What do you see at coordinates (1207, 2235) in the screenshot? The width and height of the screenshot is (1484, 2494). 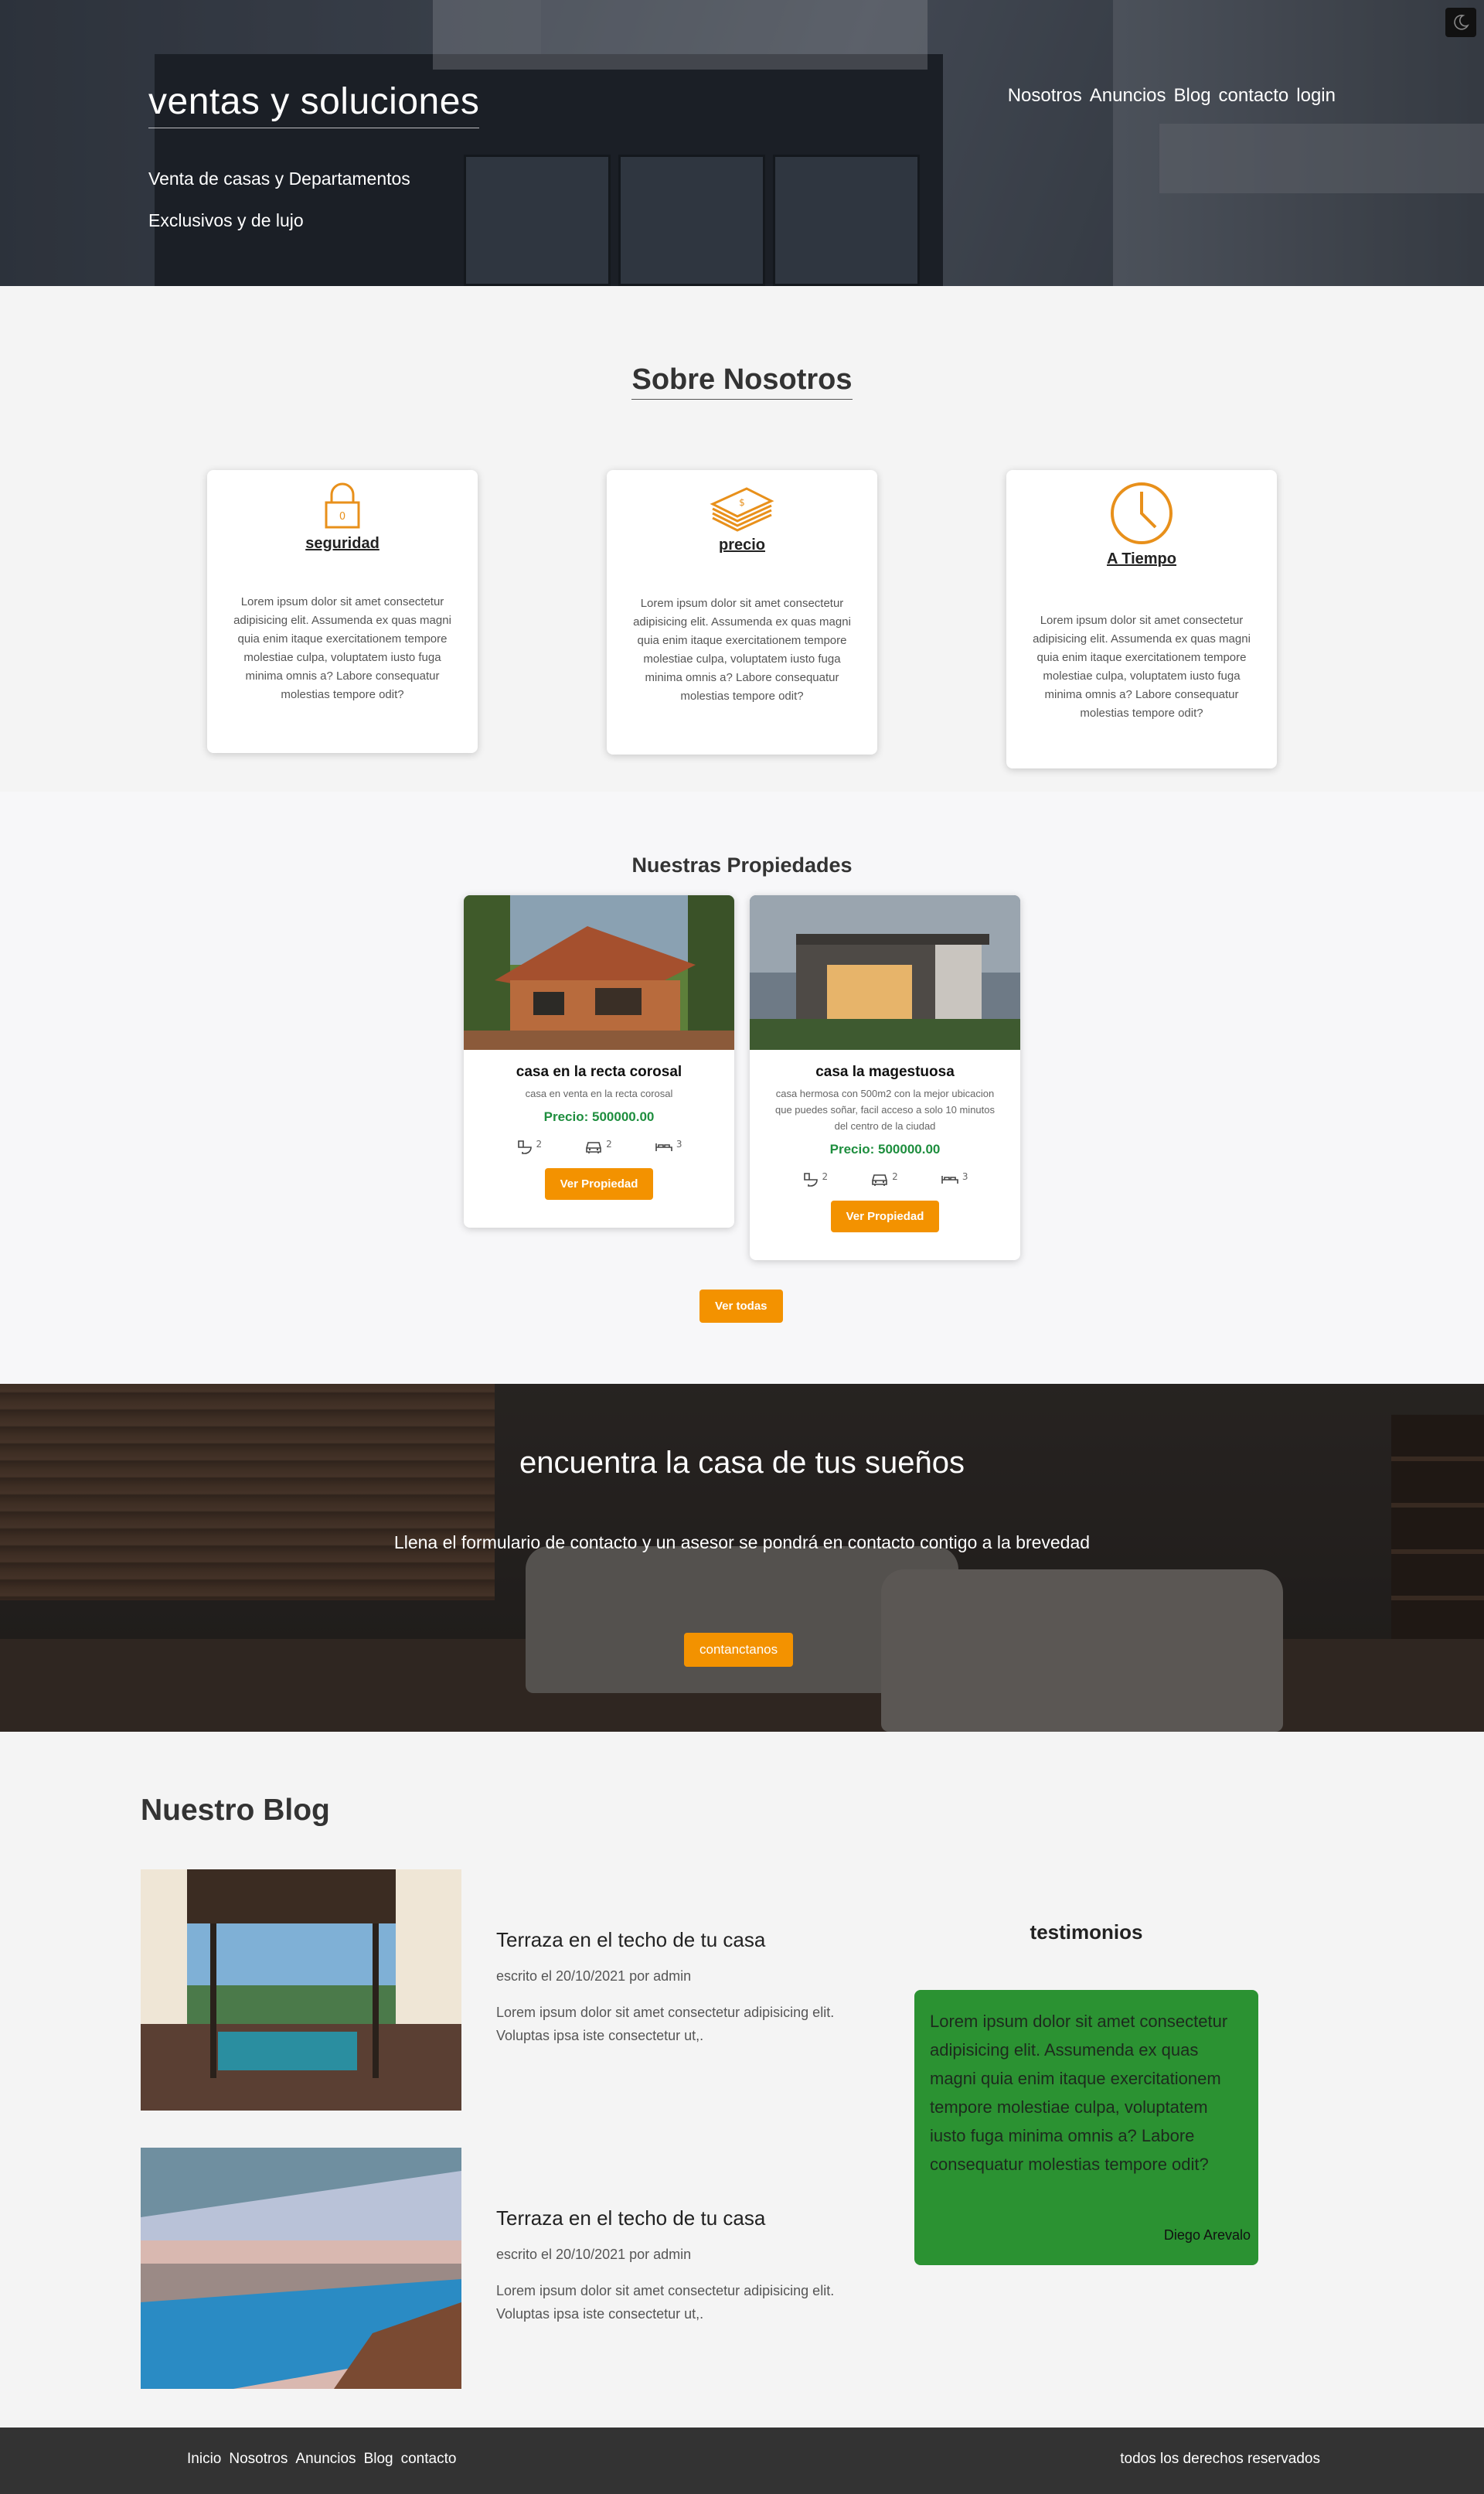 I see `testimonial-author: Diego Arevalo` at bounding box center [1207, 2235].